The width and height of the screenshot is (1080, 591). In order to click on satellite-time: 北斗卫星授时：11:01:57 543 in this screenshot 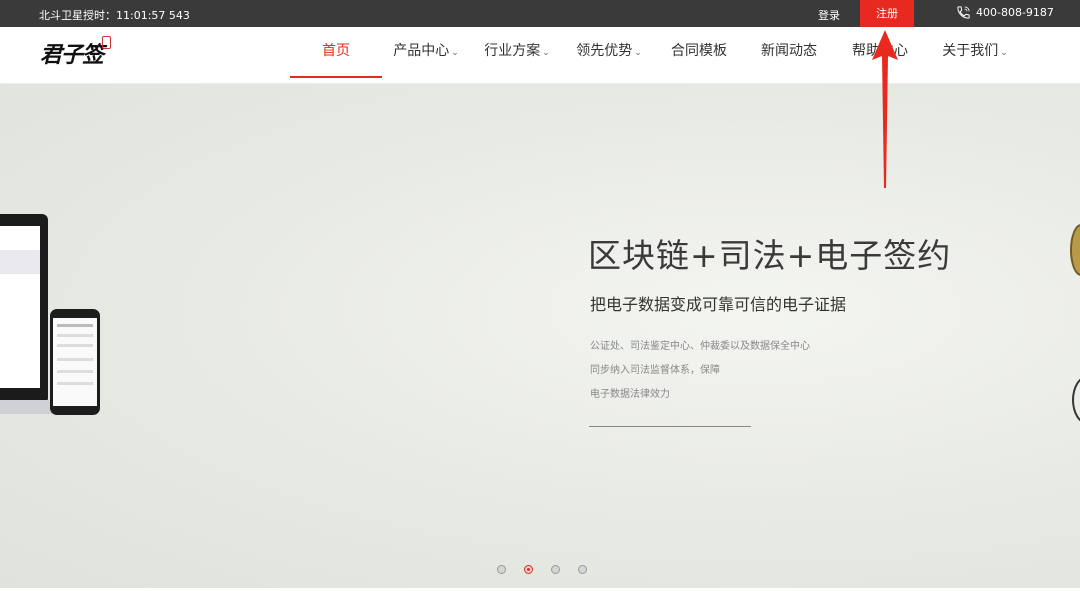, I will do `click(114, 15)`.